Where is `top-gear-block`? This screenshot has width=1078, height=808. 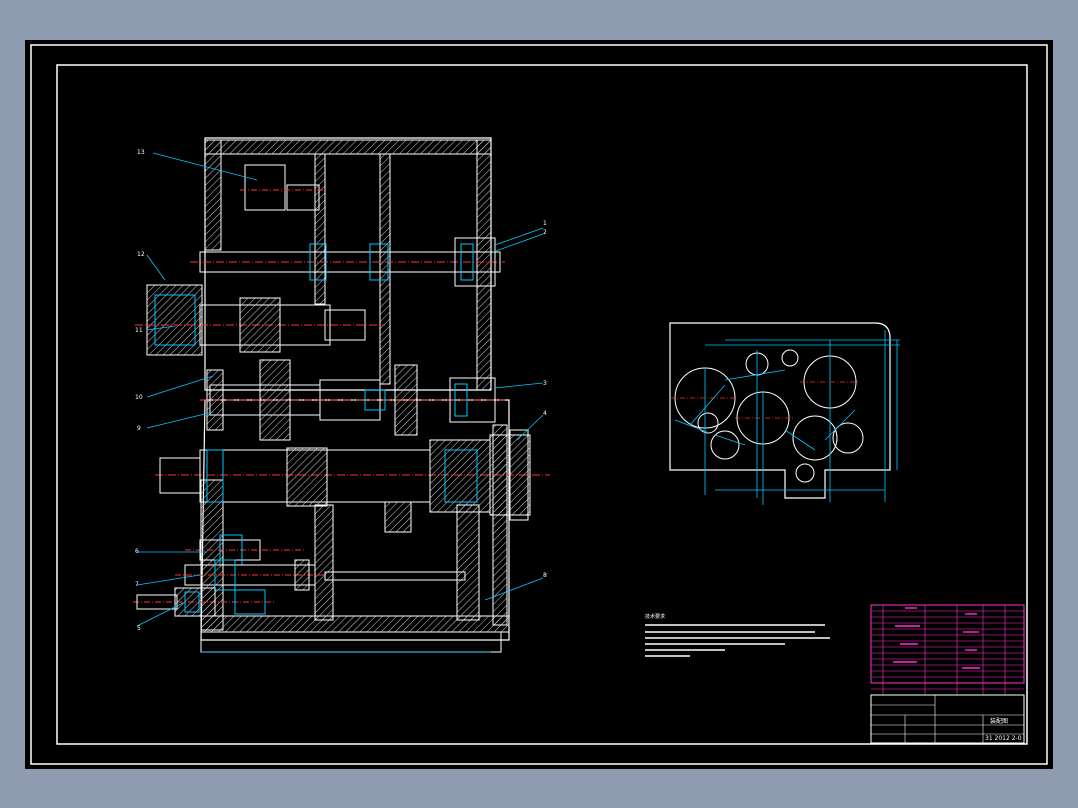
top-gear-block is located at coordinates (265, 187).